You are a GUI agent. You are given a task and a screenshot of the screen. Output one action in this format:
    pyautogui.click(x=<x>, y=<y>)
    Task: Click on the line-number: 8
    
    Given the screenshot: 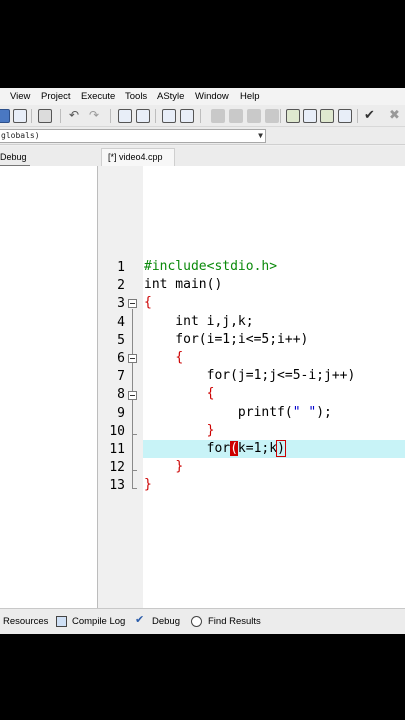 What is the action you would take?
    pyautogui.click(x=121, y=395)
    